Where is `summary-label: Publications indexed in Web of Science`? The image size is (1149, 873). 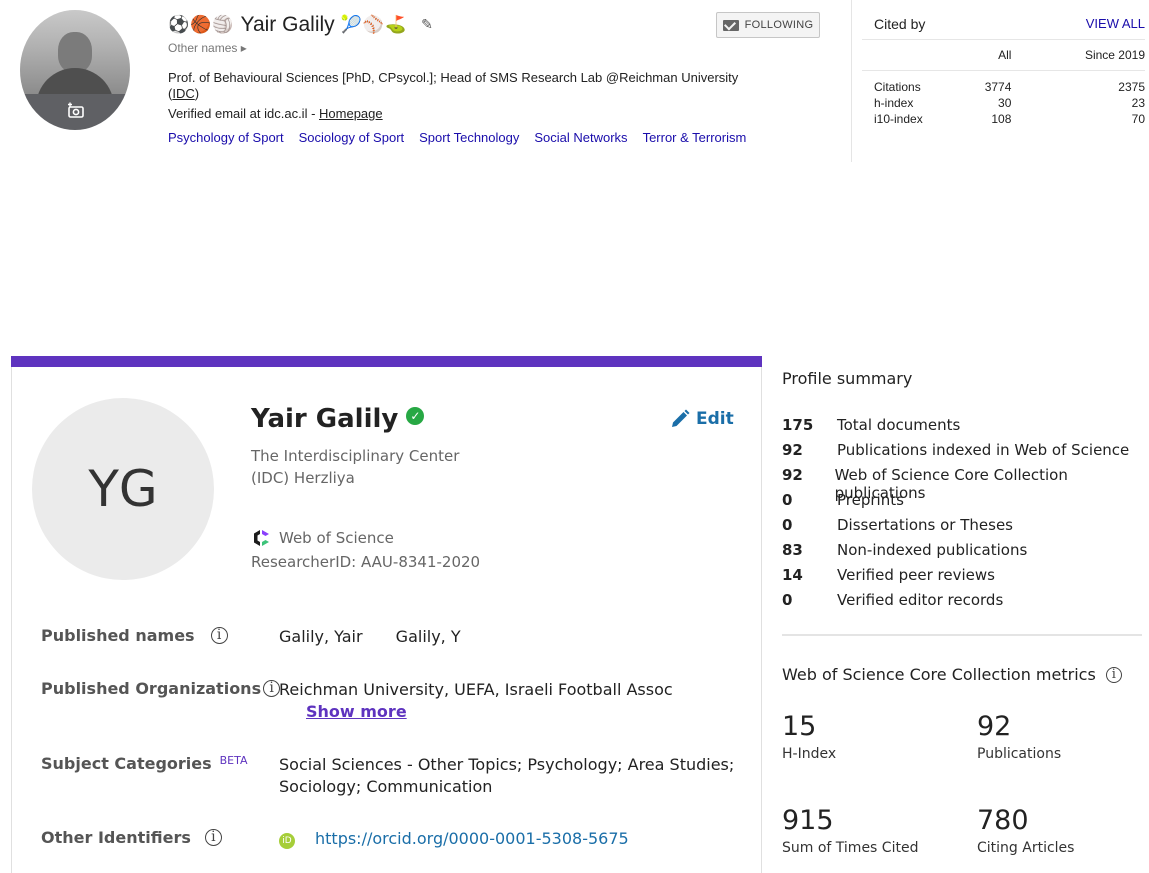 summary-label: Publications indexed in Web of Science is located at coordinates (983, 450).